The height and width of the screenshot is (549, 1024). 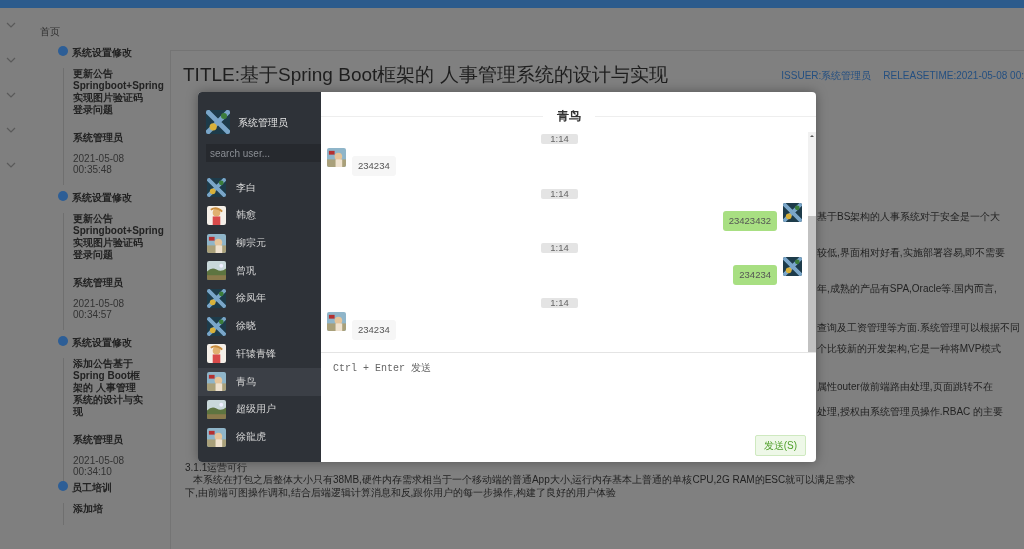 I want to click on timeline-text: Spring Boot框, so click(x=107, y=376).